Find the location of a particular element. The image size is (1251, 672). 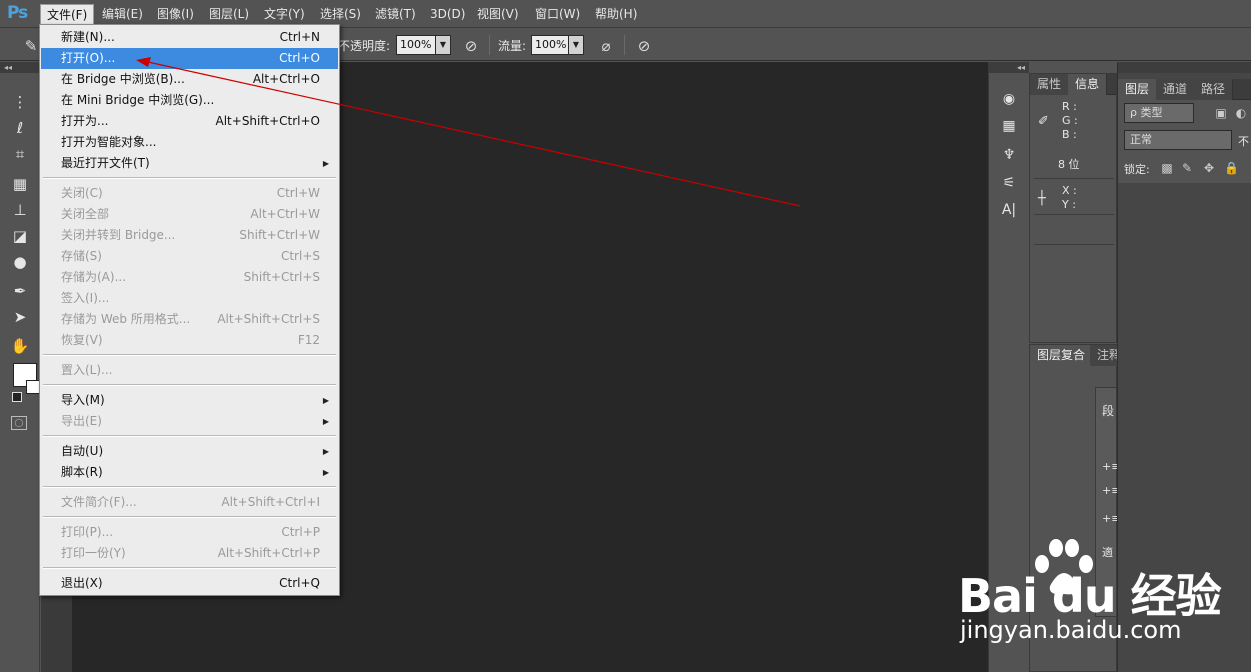

tab-layers: 图层 is located at coordinates (1138, 89).